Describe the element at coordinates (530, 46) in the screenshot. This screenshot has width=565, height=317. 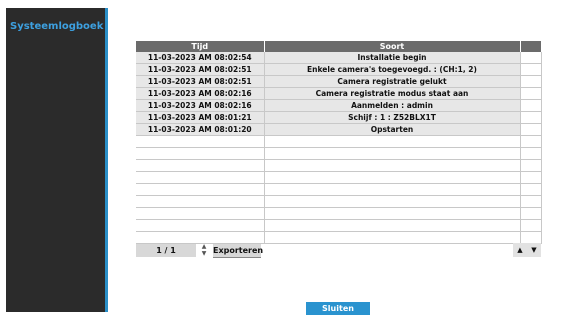
I see `column-header-scroll` at that location.